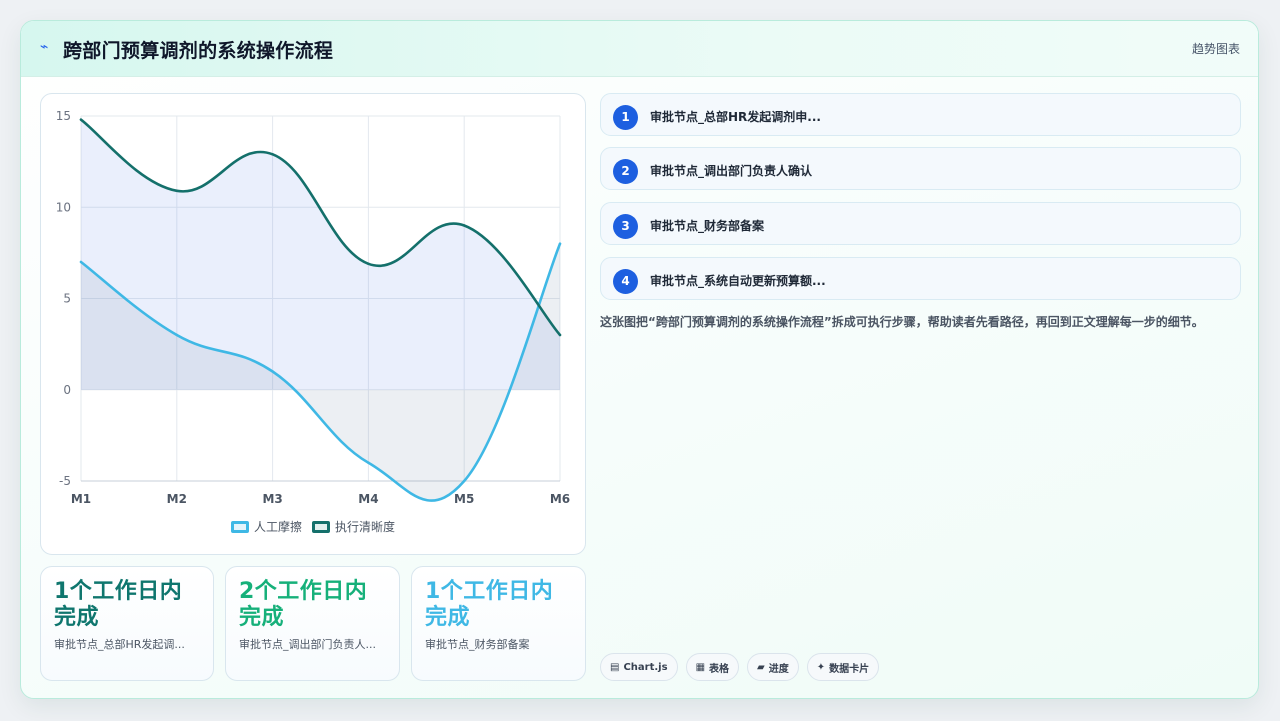 The image size is (1280, 721). Describe the element at coordinates (67, 299) in the screenshot. I see `y-tick-label: 5` at that location.